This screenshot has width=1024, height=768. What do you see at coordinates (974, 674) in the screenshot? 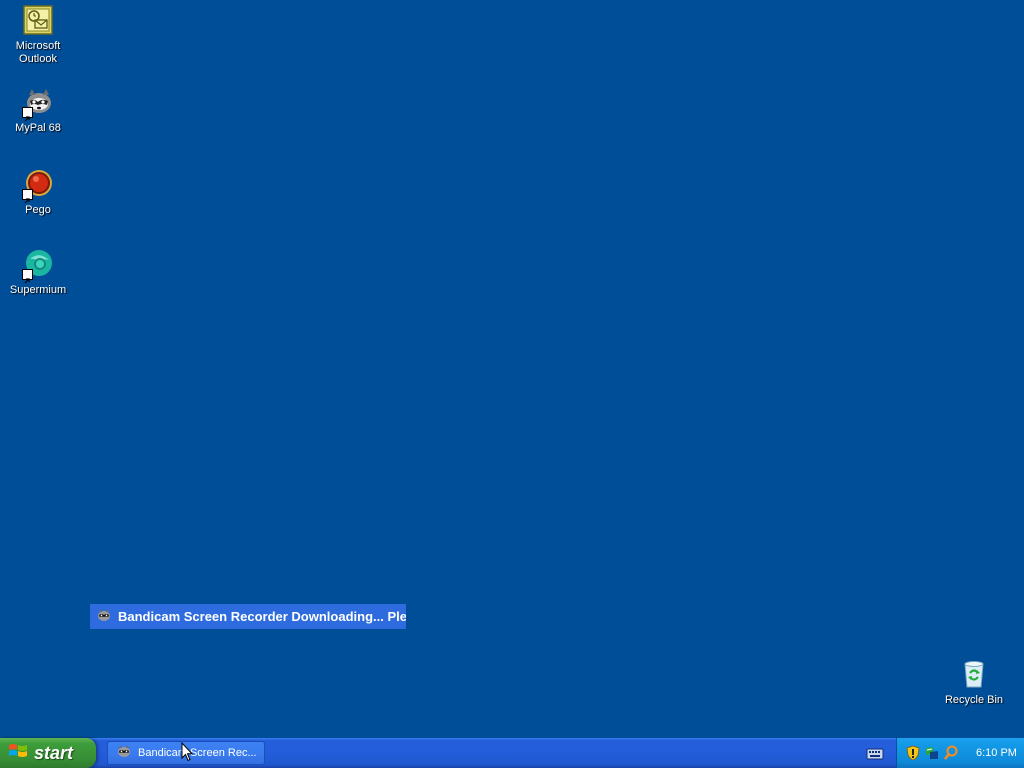
I see `recycle-bin-icon` at bounding box center [974, 674].